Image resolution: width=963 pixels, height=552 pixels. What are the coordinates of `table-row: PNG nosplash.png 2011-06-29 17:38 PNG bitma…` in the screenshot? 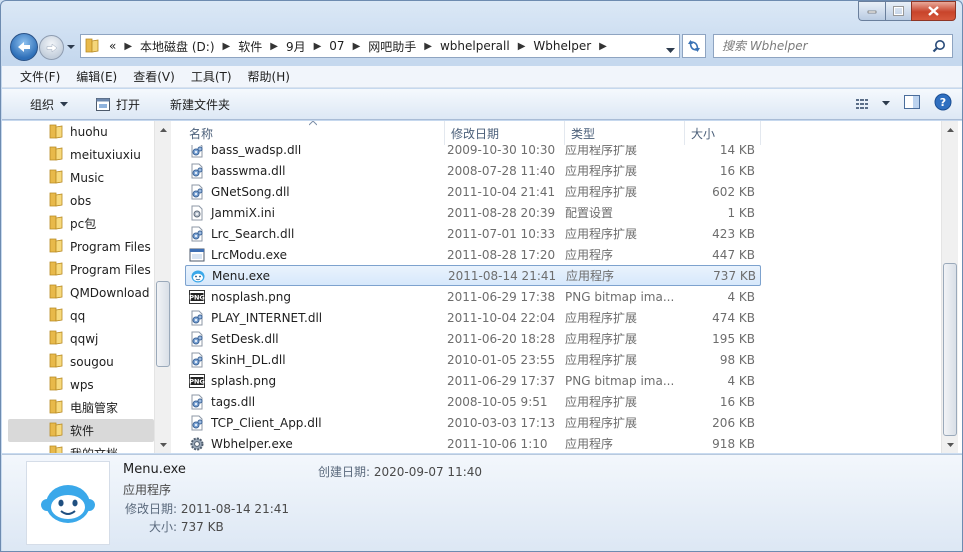 It's located at (473, 296).